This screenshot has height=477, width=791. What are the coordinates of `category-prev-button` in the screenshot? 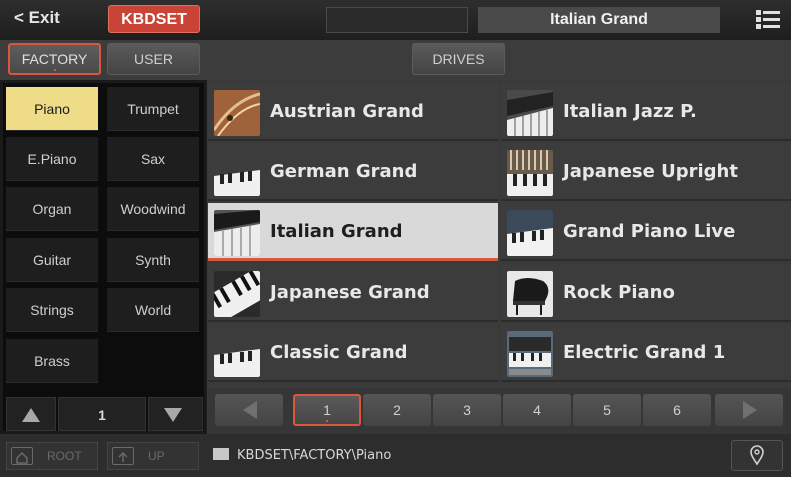 It's located at (31, 414).